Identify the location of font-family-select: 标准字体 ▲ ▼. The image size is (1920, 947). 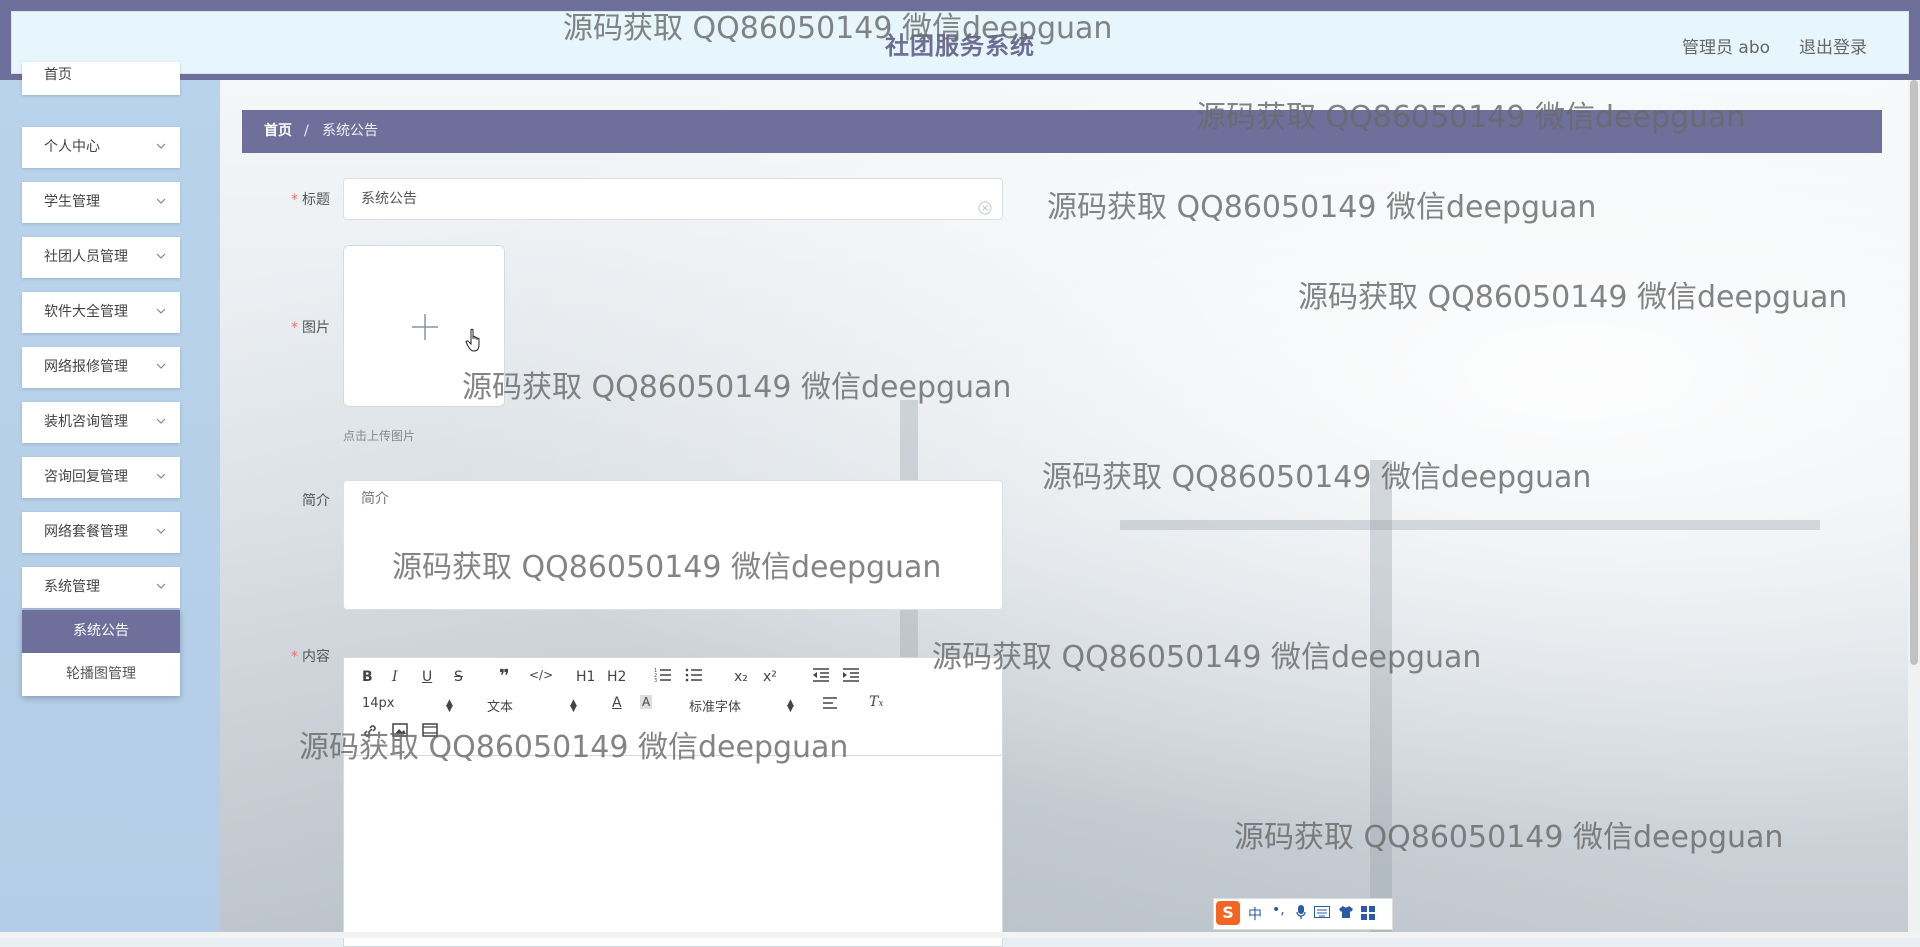
(741, 706).